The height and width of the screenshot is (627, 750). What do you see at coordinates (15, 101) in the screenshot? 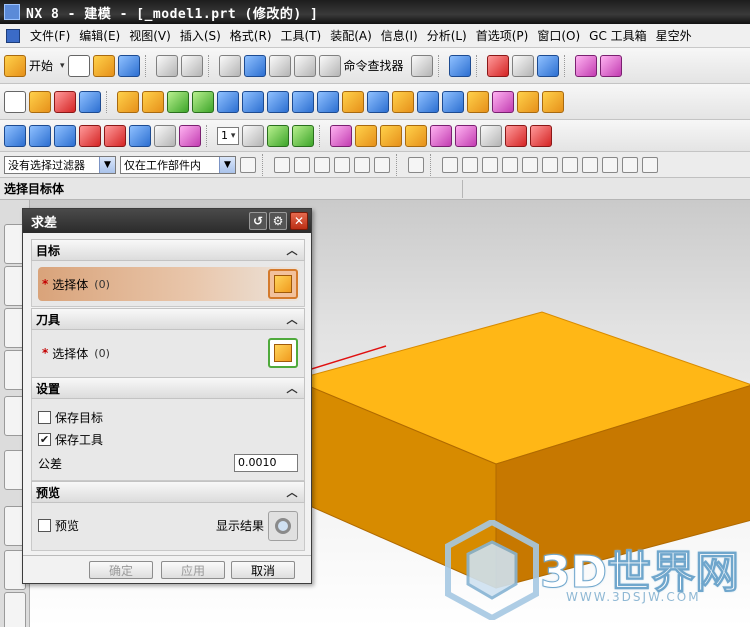
I see `sketch-icon` at bounding box center [15, 101].